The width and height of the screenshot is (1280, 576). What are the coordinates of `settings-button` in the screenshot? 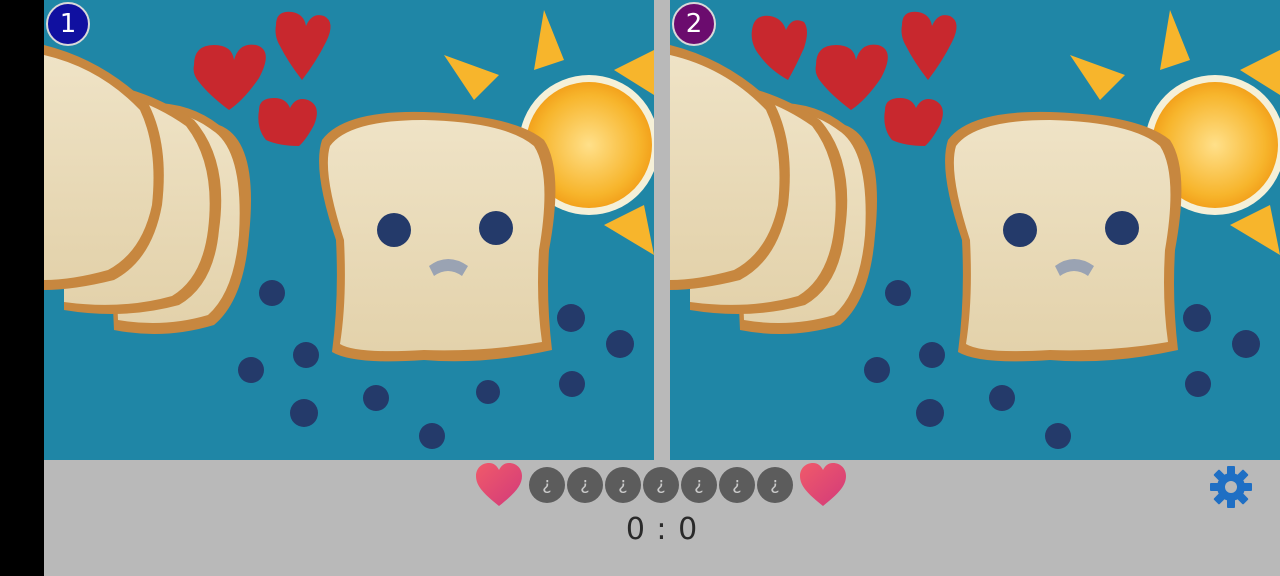 It's located at (1231, 487).